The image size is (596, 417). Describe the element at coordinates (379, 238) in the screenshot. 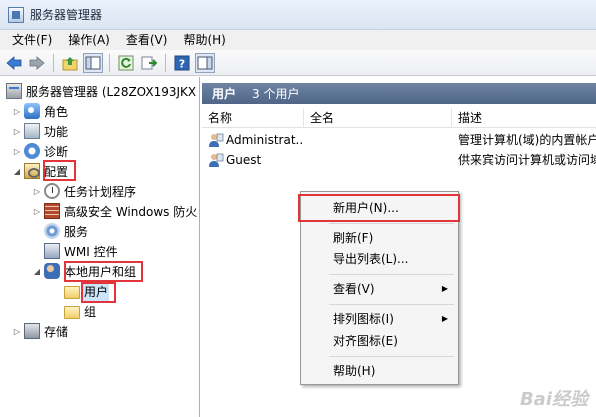

I see `menu-item-refresh: 刷新(F)` at that location.